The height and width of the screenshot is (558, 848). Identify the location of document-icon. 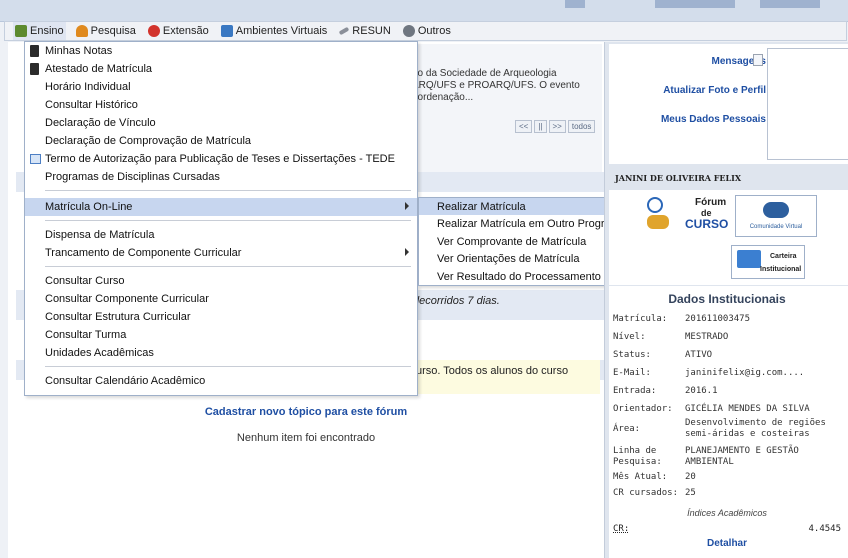
(34, 69).